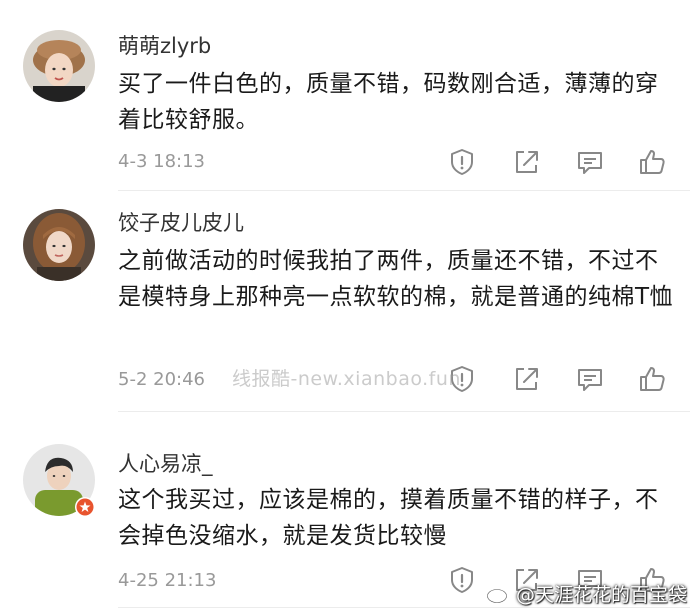  What do you see at coordinates (161, 161) in the screenshot?
I see `comment-time: 4-3 18:13` at bounding box center [161, 161].